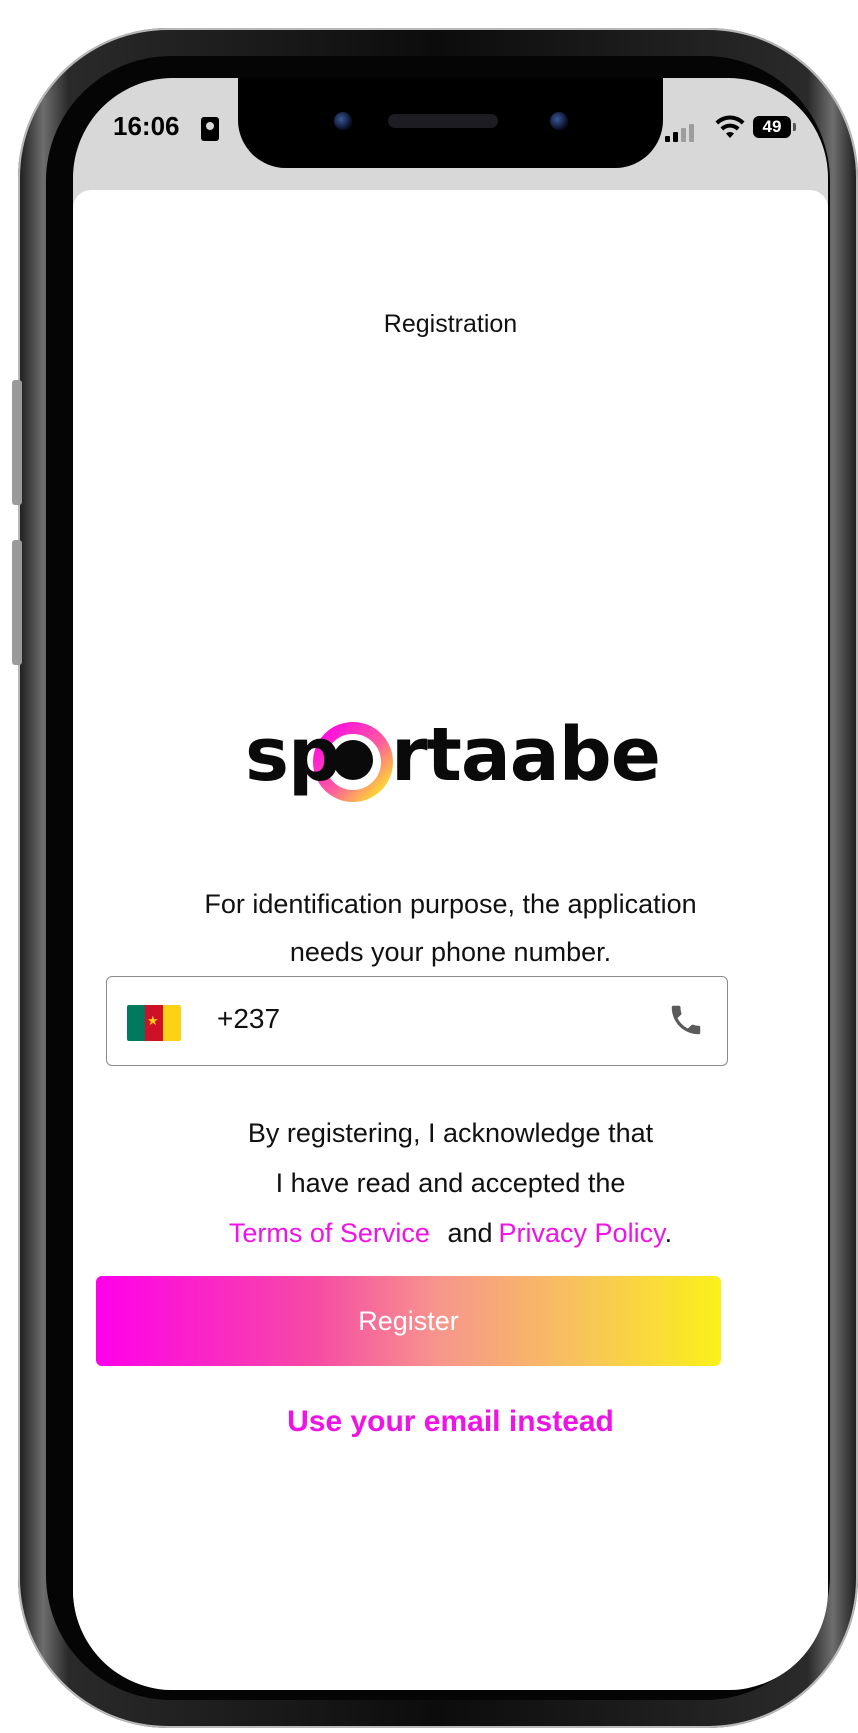 This screenshot has height=1733, width=858. I want to click on cameroon-flag-icon, so click(154, 1023).